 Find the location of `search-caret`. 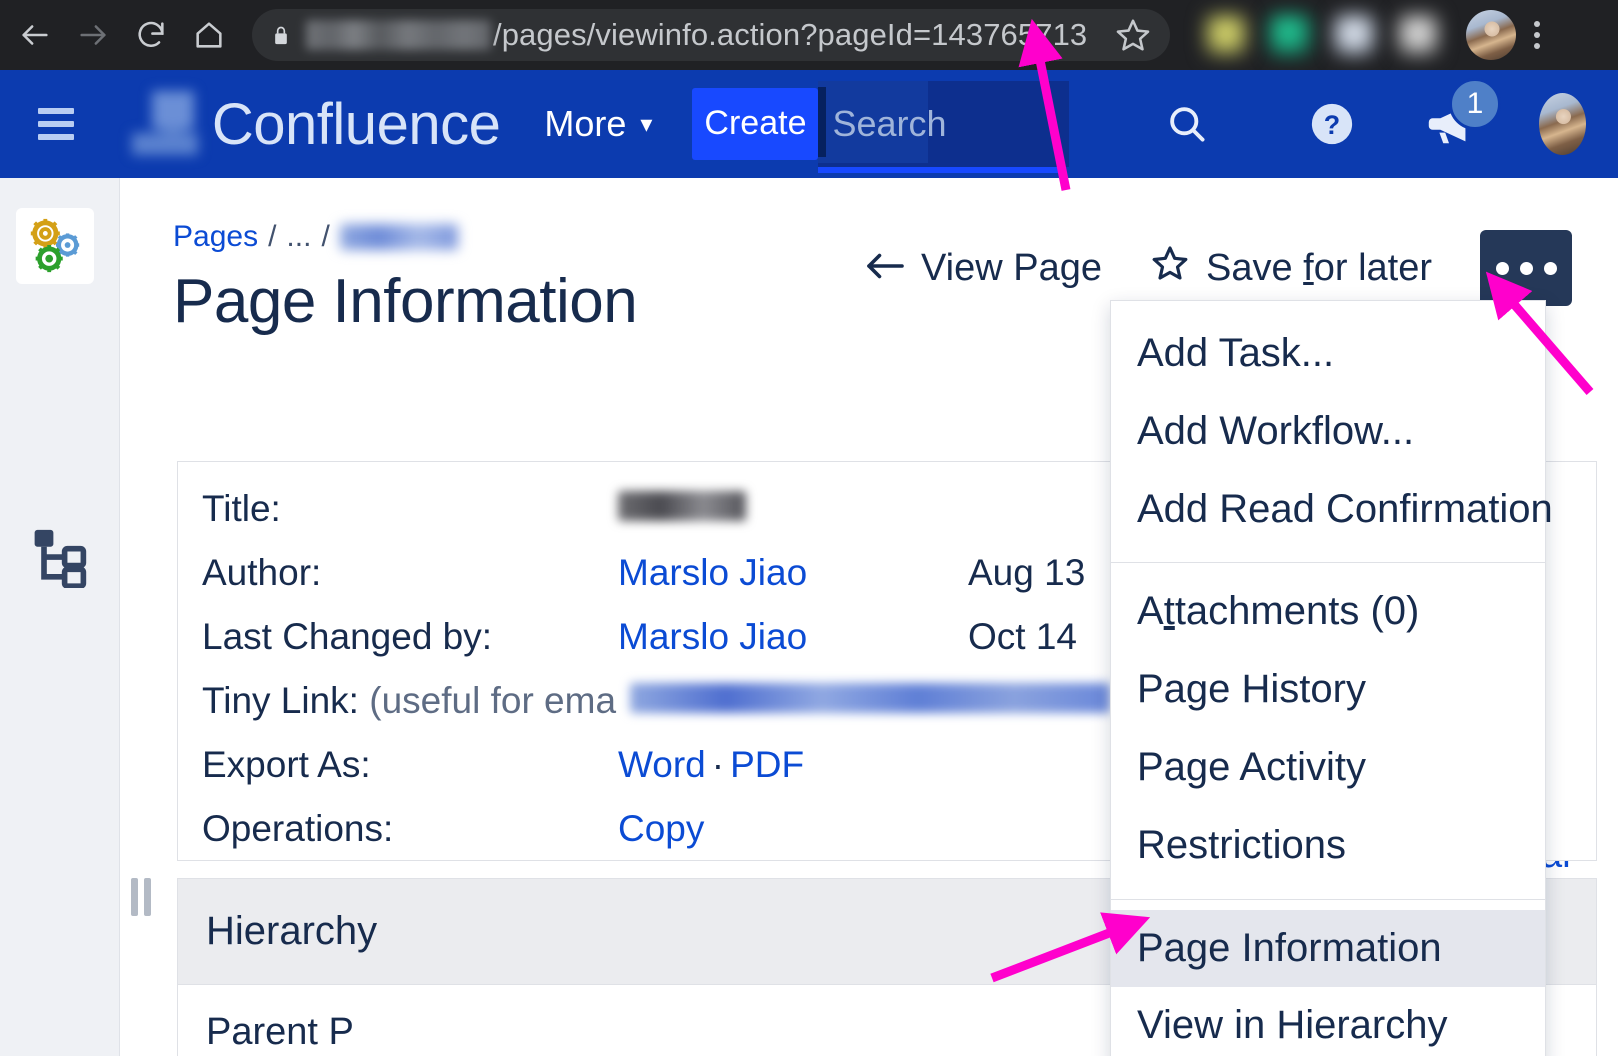

search-caret is located at coordinates (822, 122).